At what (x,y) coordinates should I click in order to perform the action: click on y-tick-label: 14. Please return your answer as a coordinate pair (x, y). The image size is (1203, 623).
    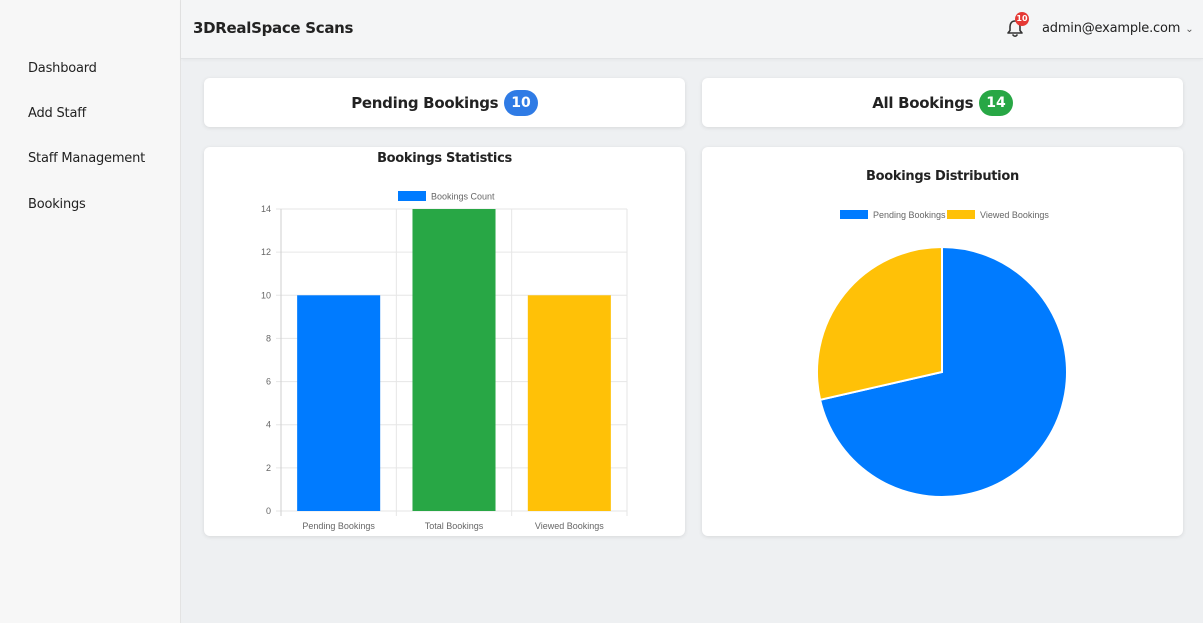
    Looking at the image, I should click on (266, 209).